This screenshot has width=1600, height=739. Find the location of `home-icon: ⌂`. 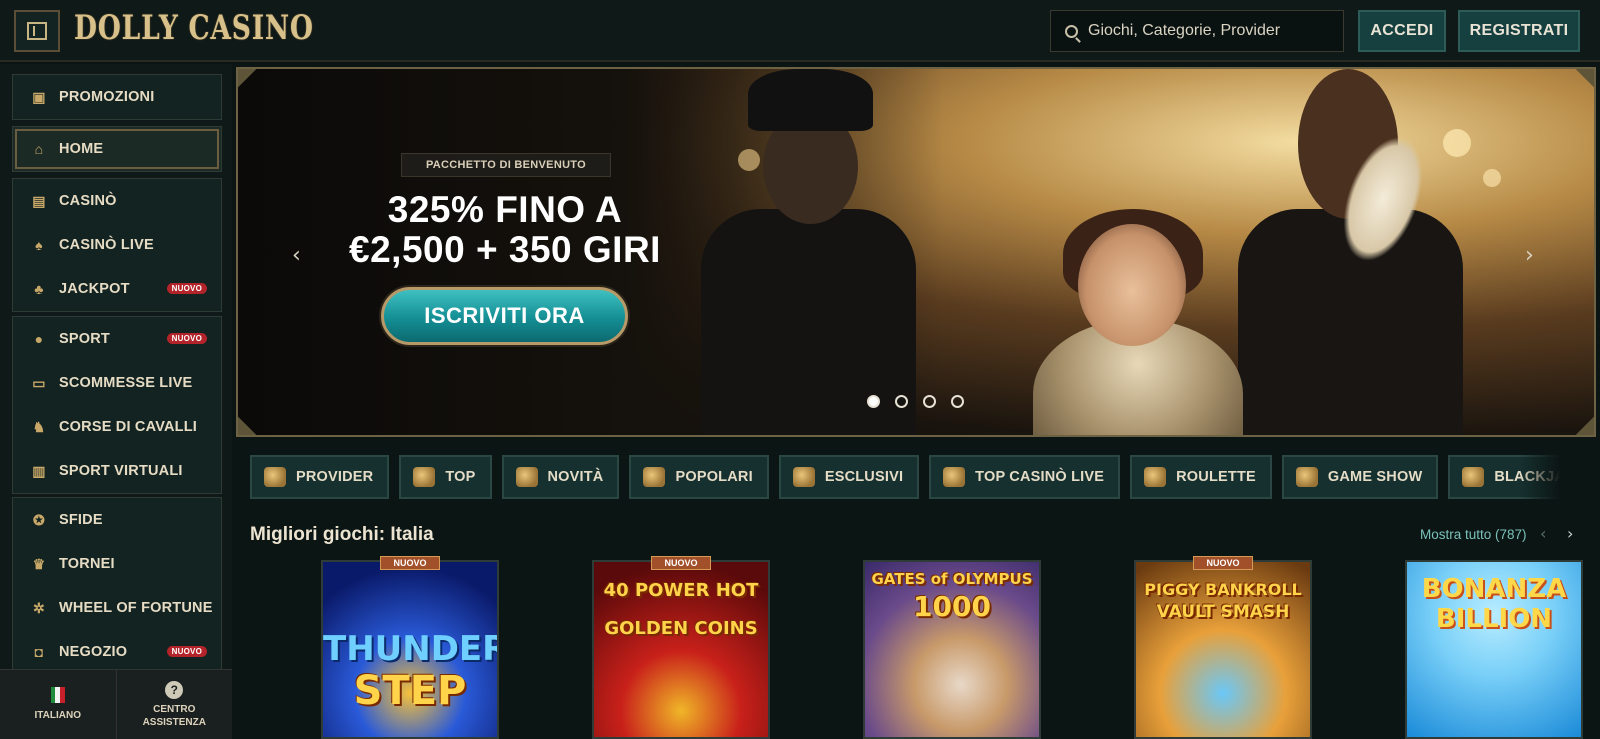

home-icon: ⌂ is located at coordinates (39, 149).